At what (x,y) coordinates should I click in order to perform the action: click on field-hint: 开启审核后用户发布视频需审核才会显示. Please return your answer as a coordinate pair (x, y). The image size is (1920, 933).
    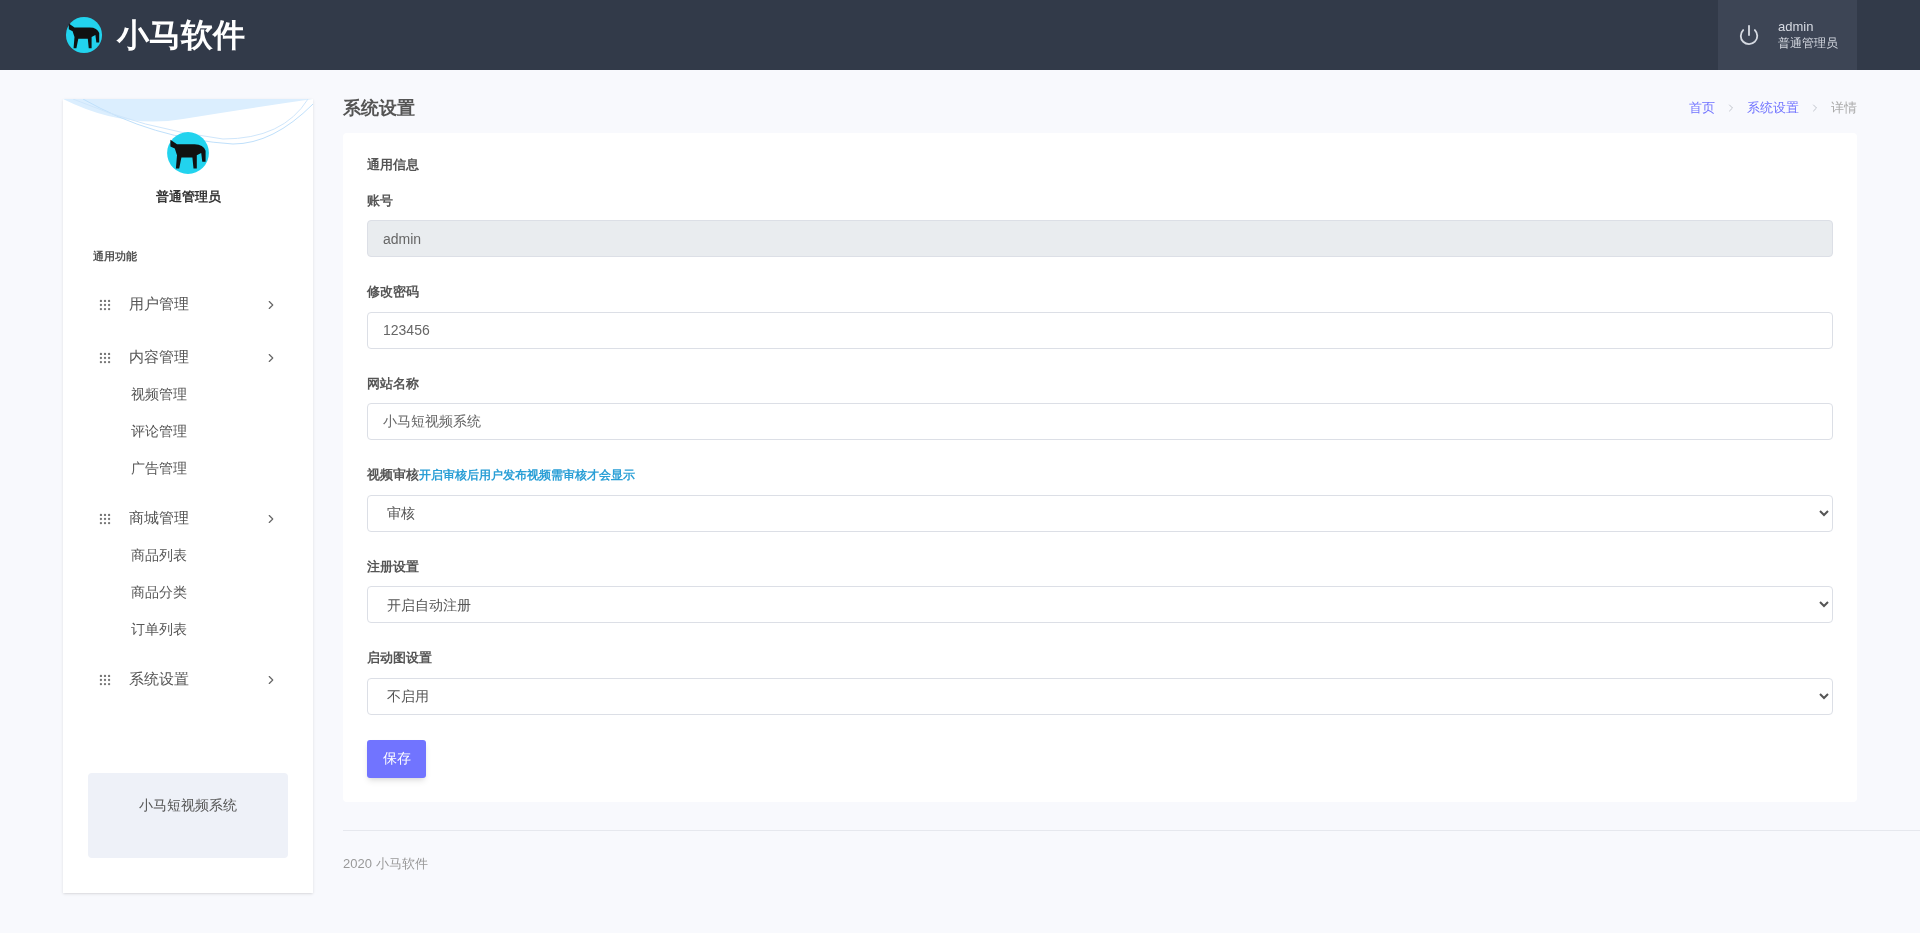
    Looking at the image, I should click on (527, 475).